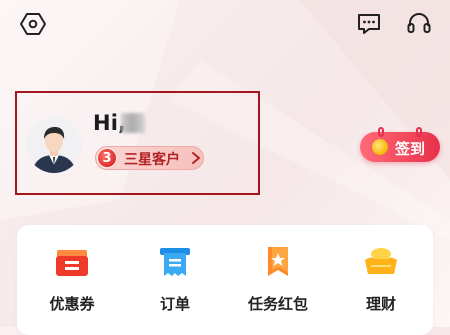 This screenshot has height=335, width=450. I want to click on menu-label: 订单, so click(174, 304).